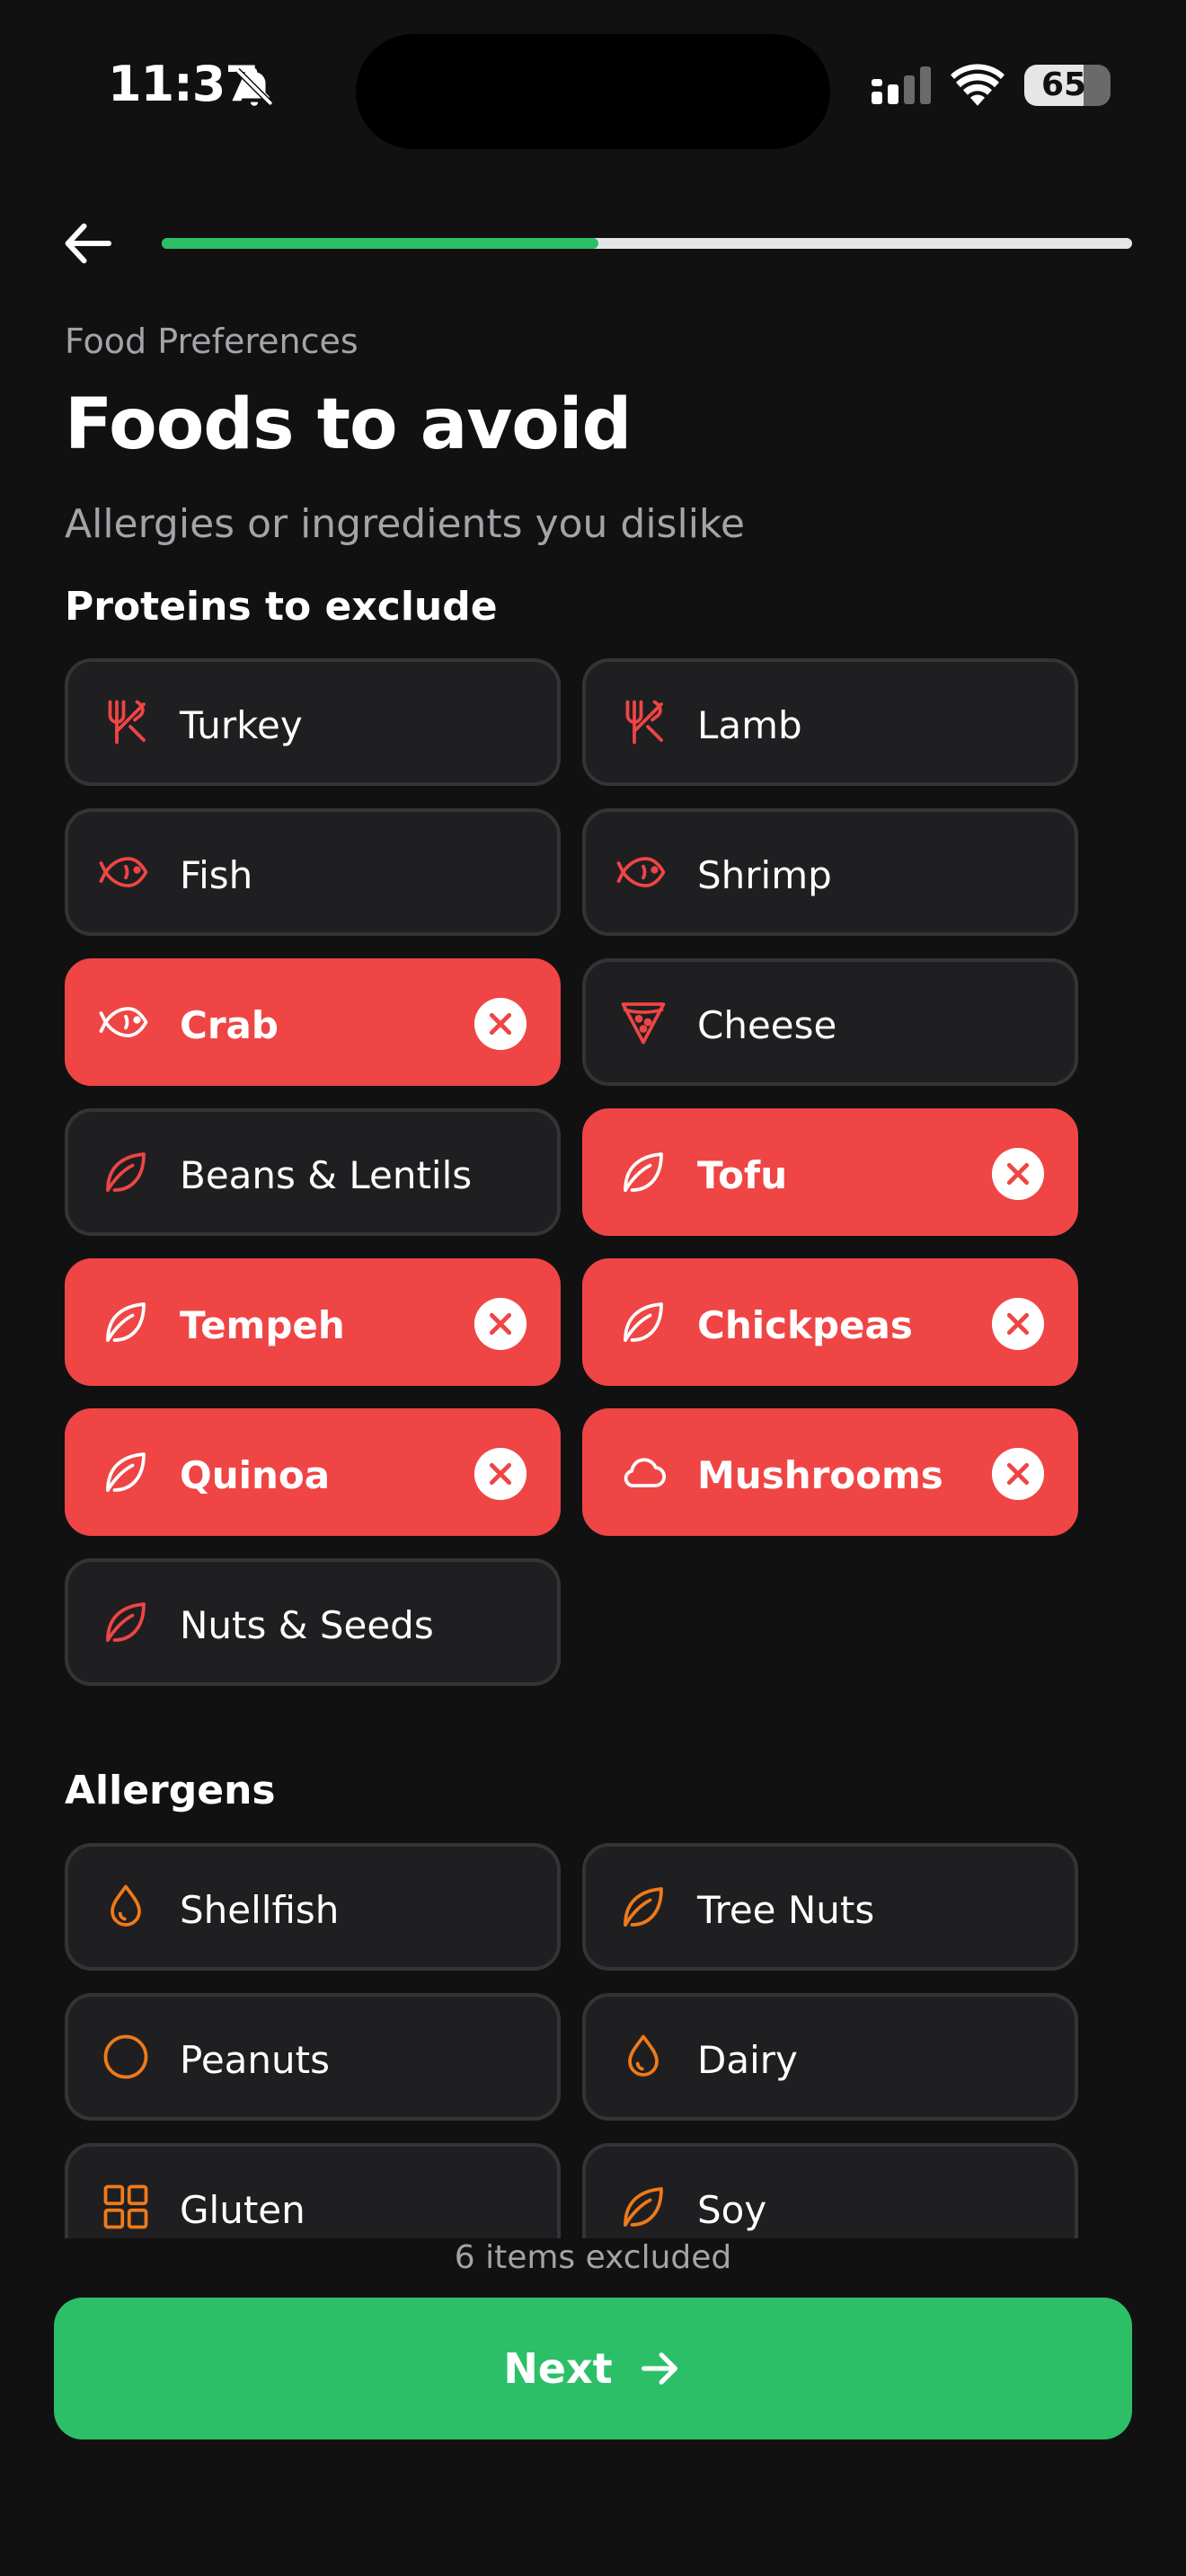 The width and height of the screenshot is (1186, 2576). Describe the element at coordinates (307, 1625) in the screenshot. I see `chip-label: Nuts & Seeds` at that location.